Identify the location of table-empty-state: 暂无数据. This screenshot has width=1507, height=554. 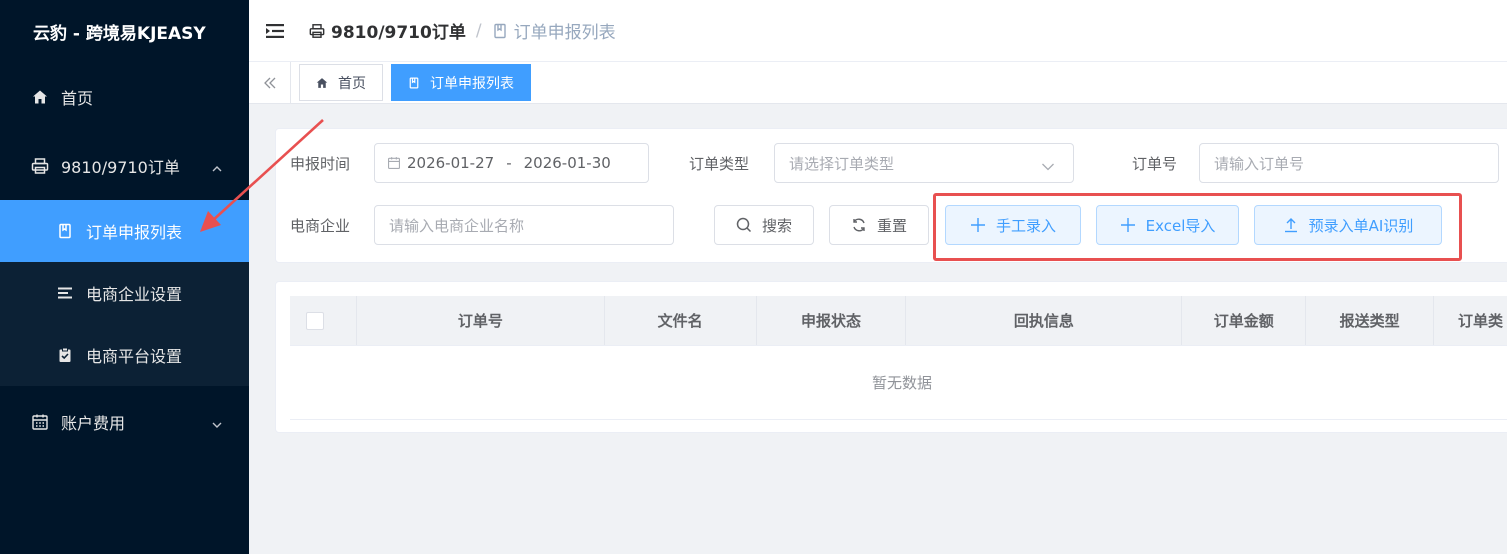
(898, 383).